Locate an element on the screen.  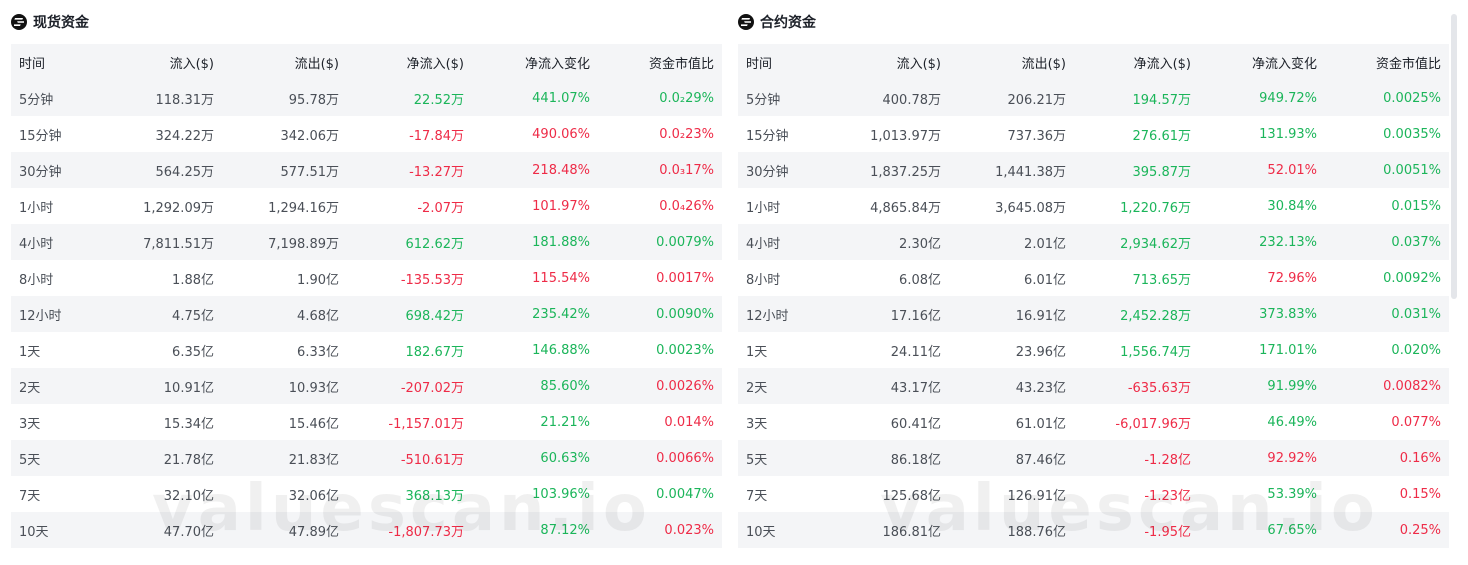
inflow-cell: 60.41亿 is located at coordinates (915, 424).